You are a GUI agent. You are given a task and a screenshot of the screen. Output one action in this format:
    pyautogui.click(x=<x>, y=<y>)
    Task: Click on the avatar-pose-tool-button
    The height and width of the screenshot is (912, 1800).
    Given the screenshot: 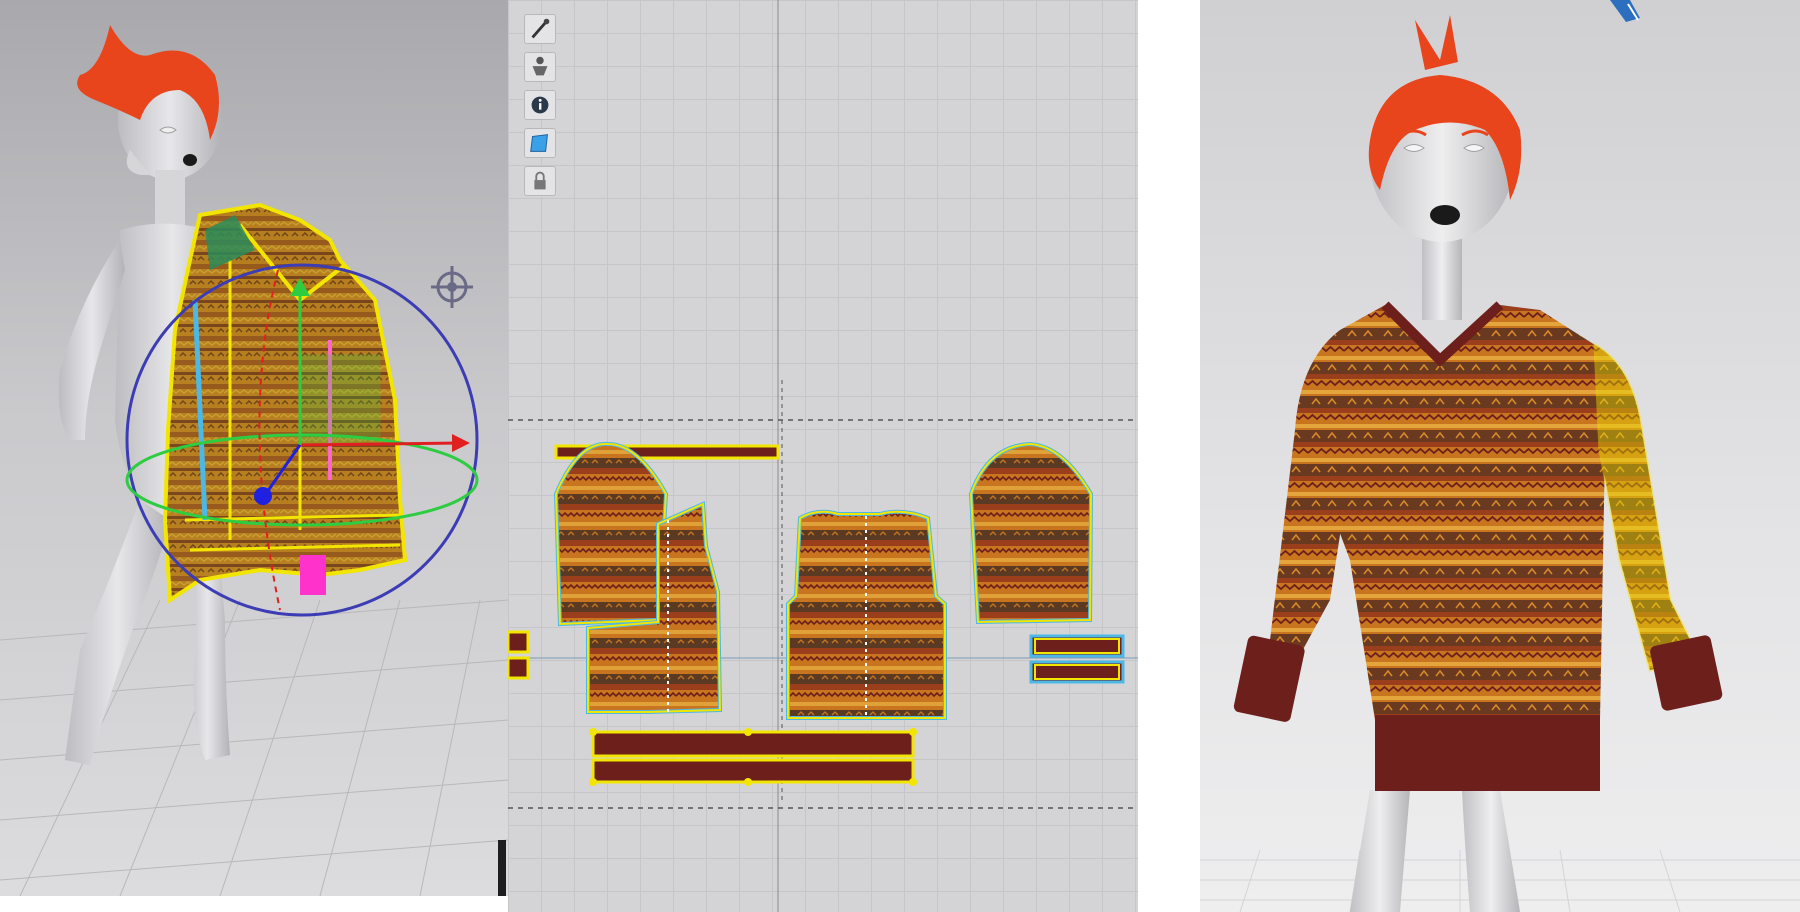 What is the action you would take?
    pyautogui.click(x=540, y=67)
    